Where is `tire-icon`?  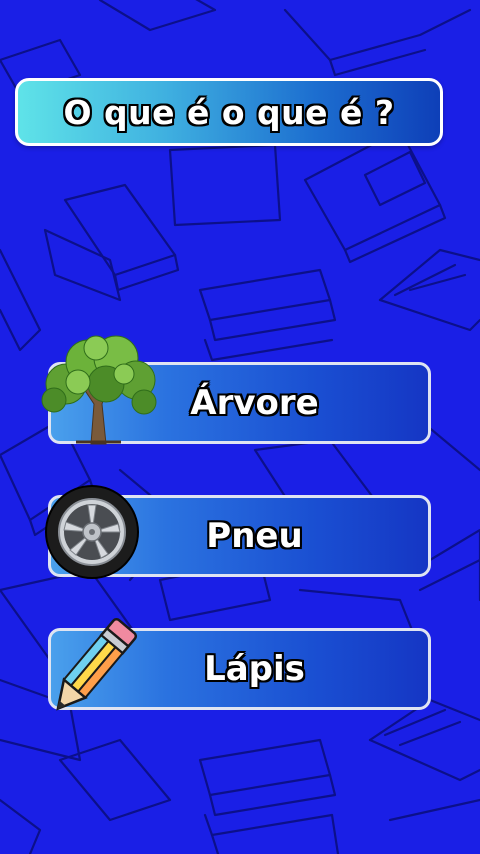 tire-icon is located at coordinates (92, 532).